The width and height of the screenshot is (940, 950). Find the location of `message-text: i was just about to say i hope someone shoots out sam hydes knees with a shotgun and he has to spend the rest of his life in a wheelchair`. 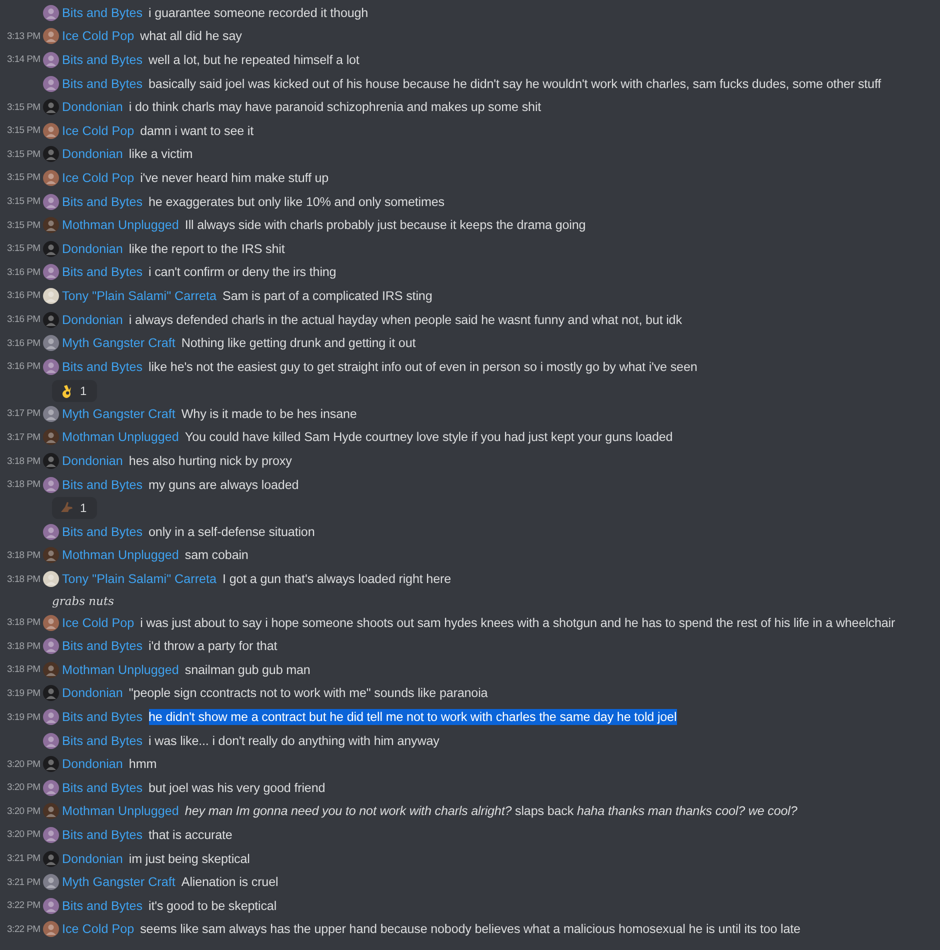

message-text: i was just about to say i hope someone shoots out sam hydes knees with a shotgun and he has to spend the rest of his life in a wheelchair is located at coordinates (518, 623).